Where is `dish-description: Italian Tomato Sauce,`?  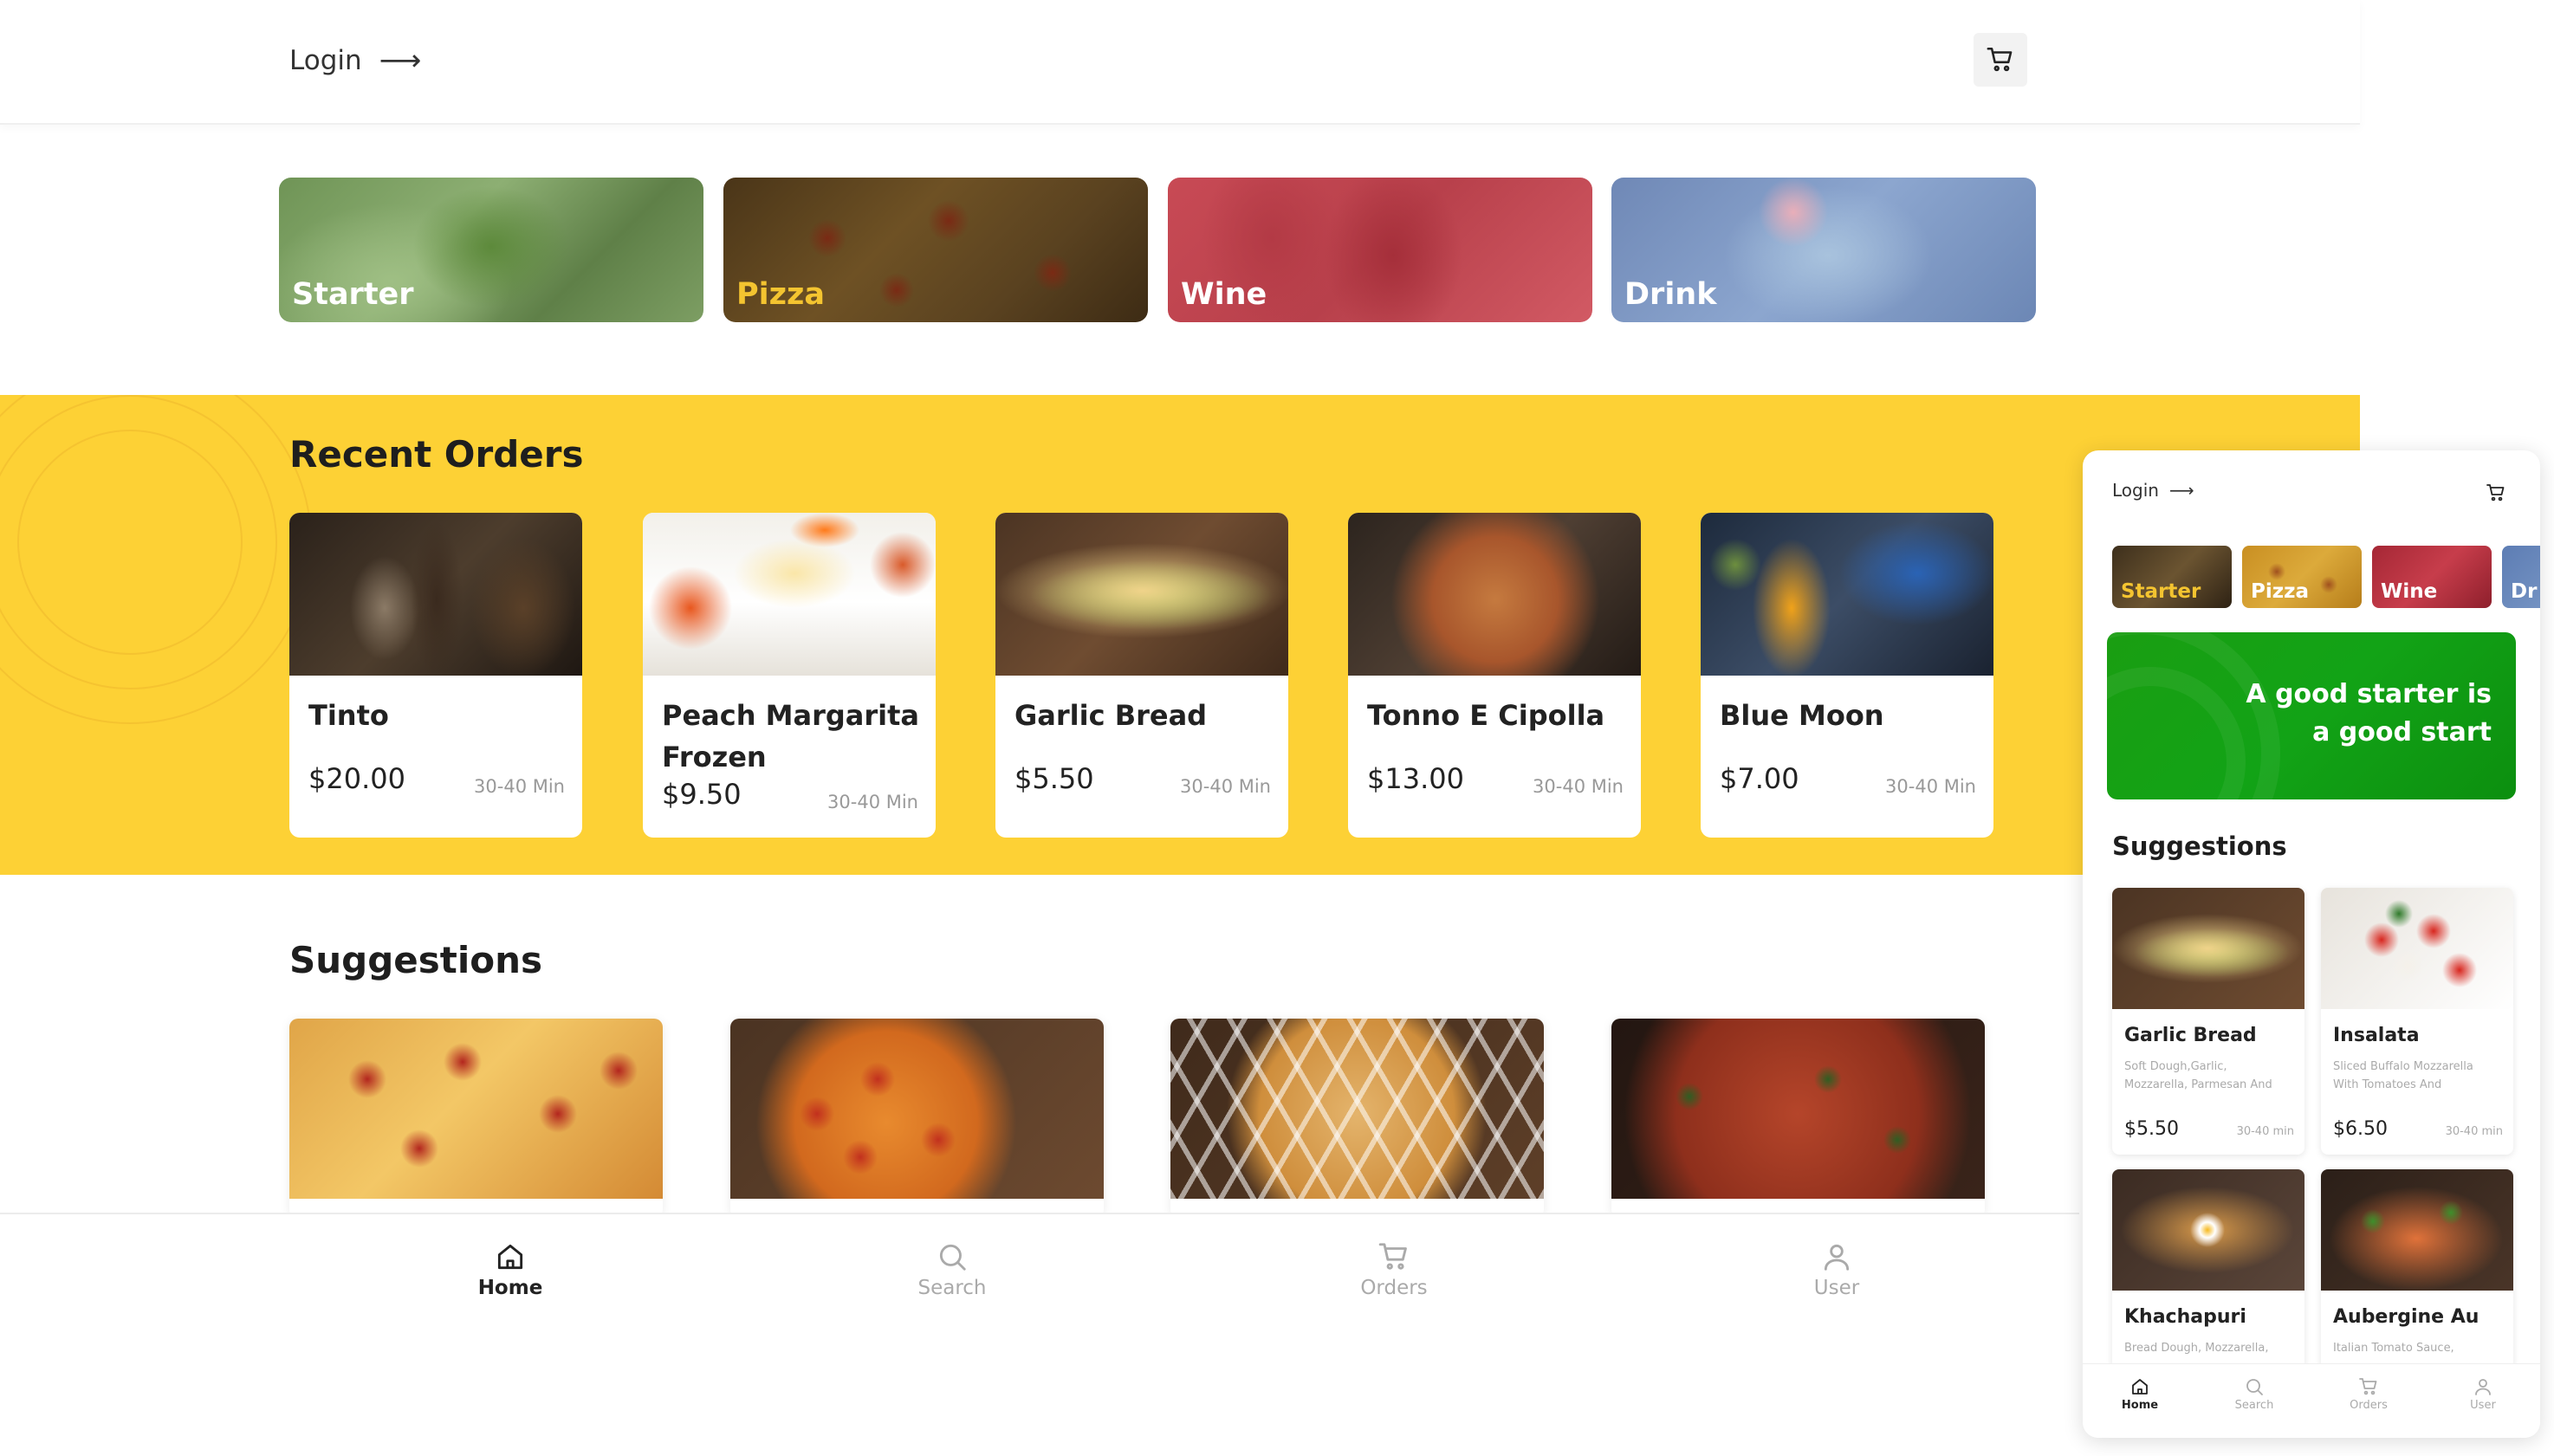 dish-description: Italian Tomato Sauce, is located at coordinates (2393, 1348).